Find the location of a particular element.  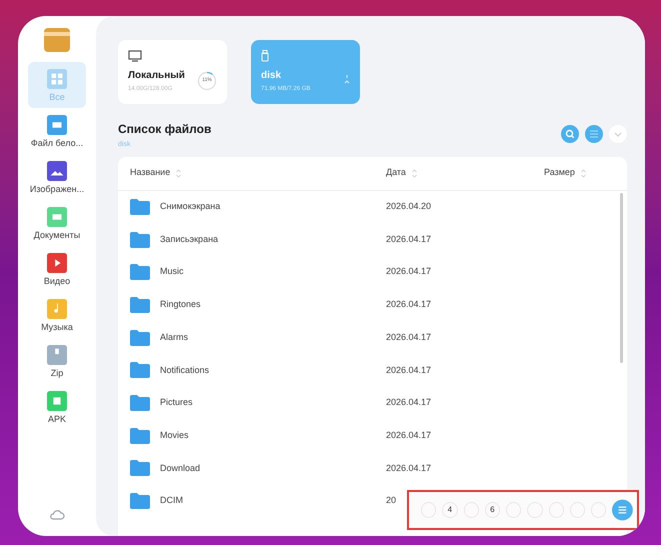

sidebar-item: Zip is located at coordinates (57, 361).